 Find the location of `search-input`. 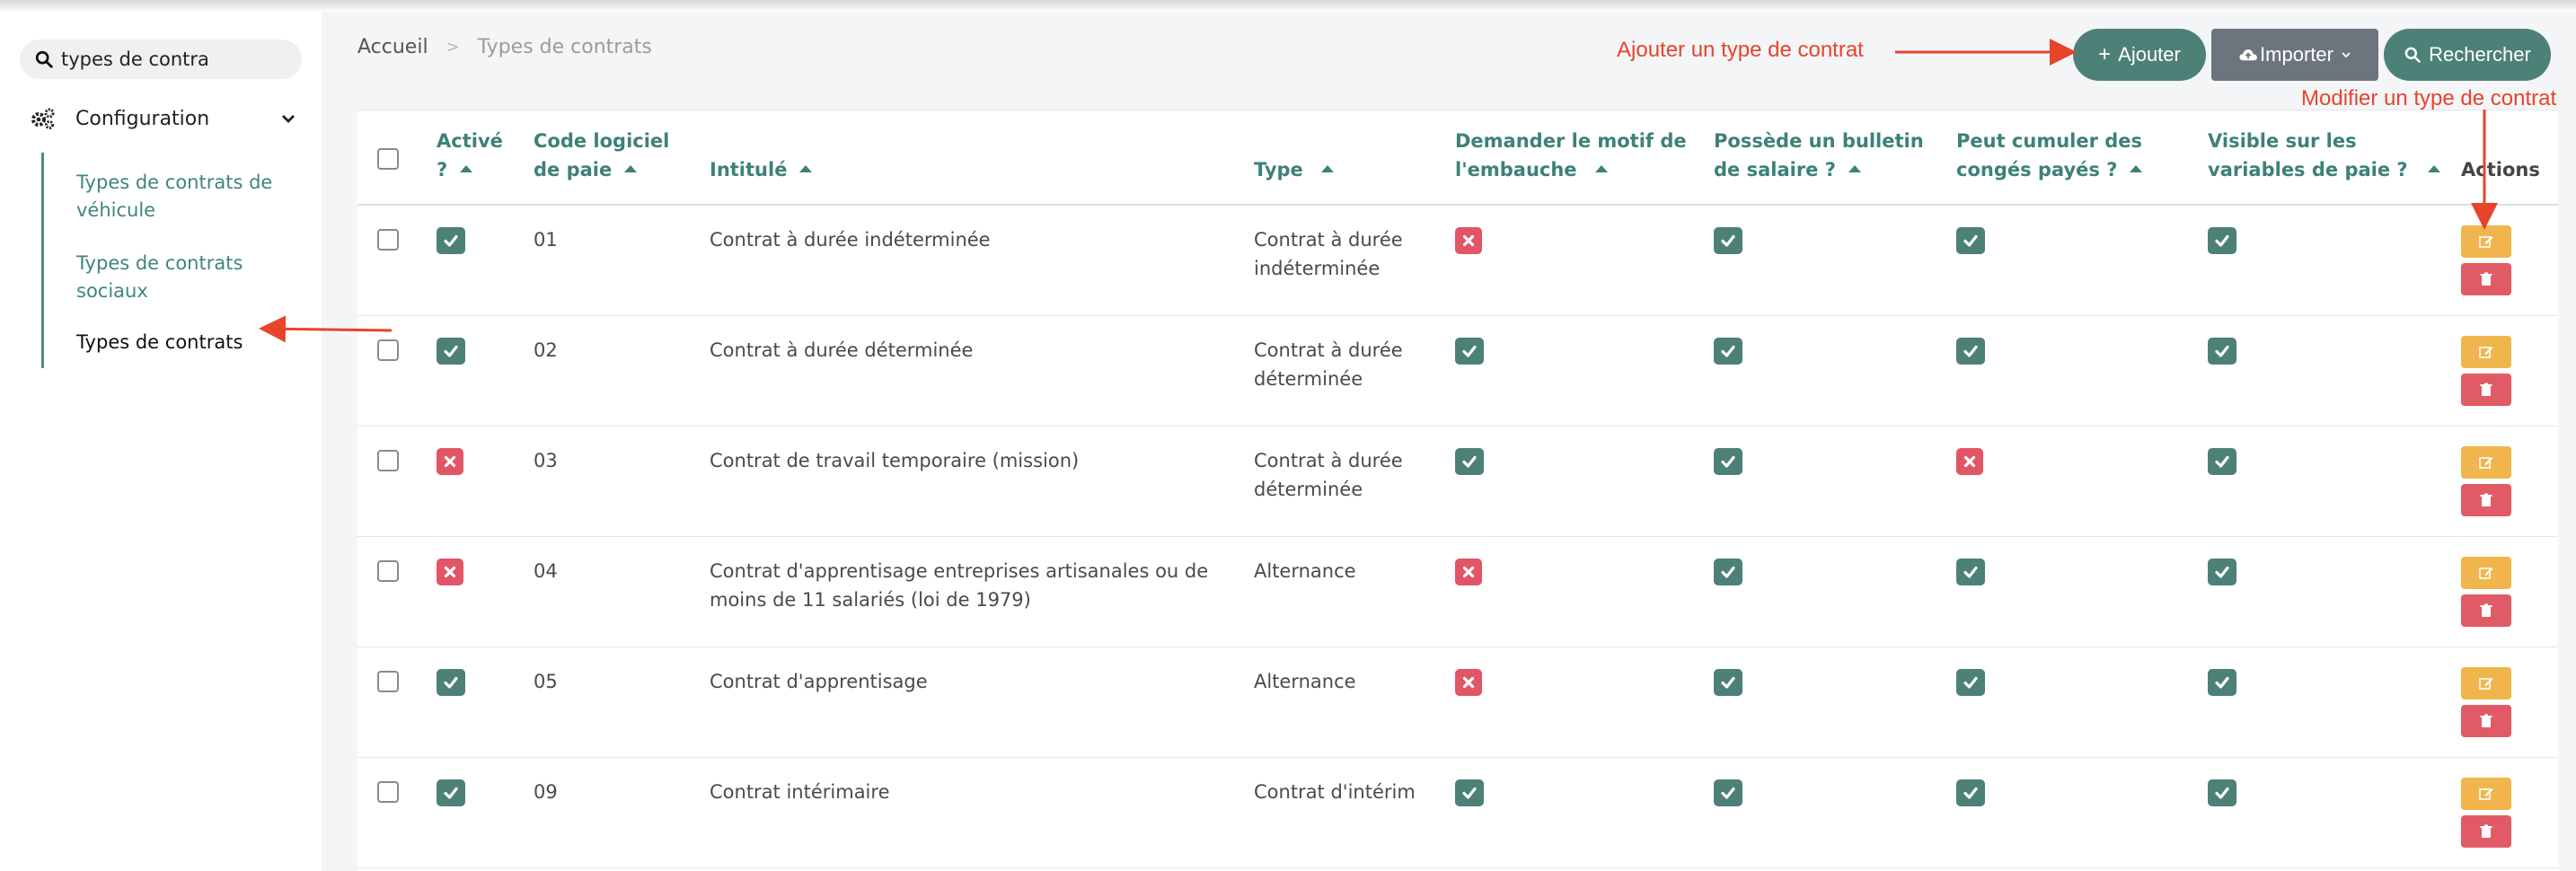

search-input is located at coordinates (173, 59).